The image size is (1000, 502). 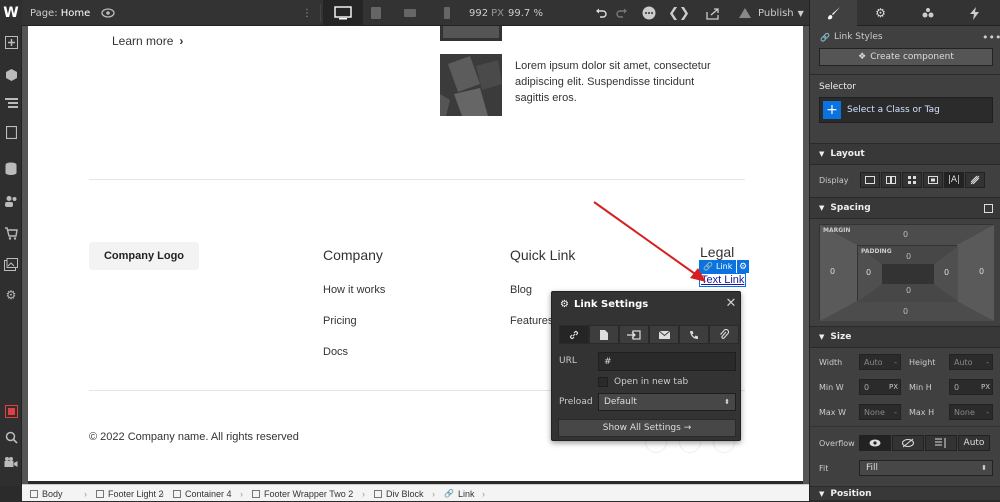 I want to click on lightning-icon, so click(x=974, y=13).